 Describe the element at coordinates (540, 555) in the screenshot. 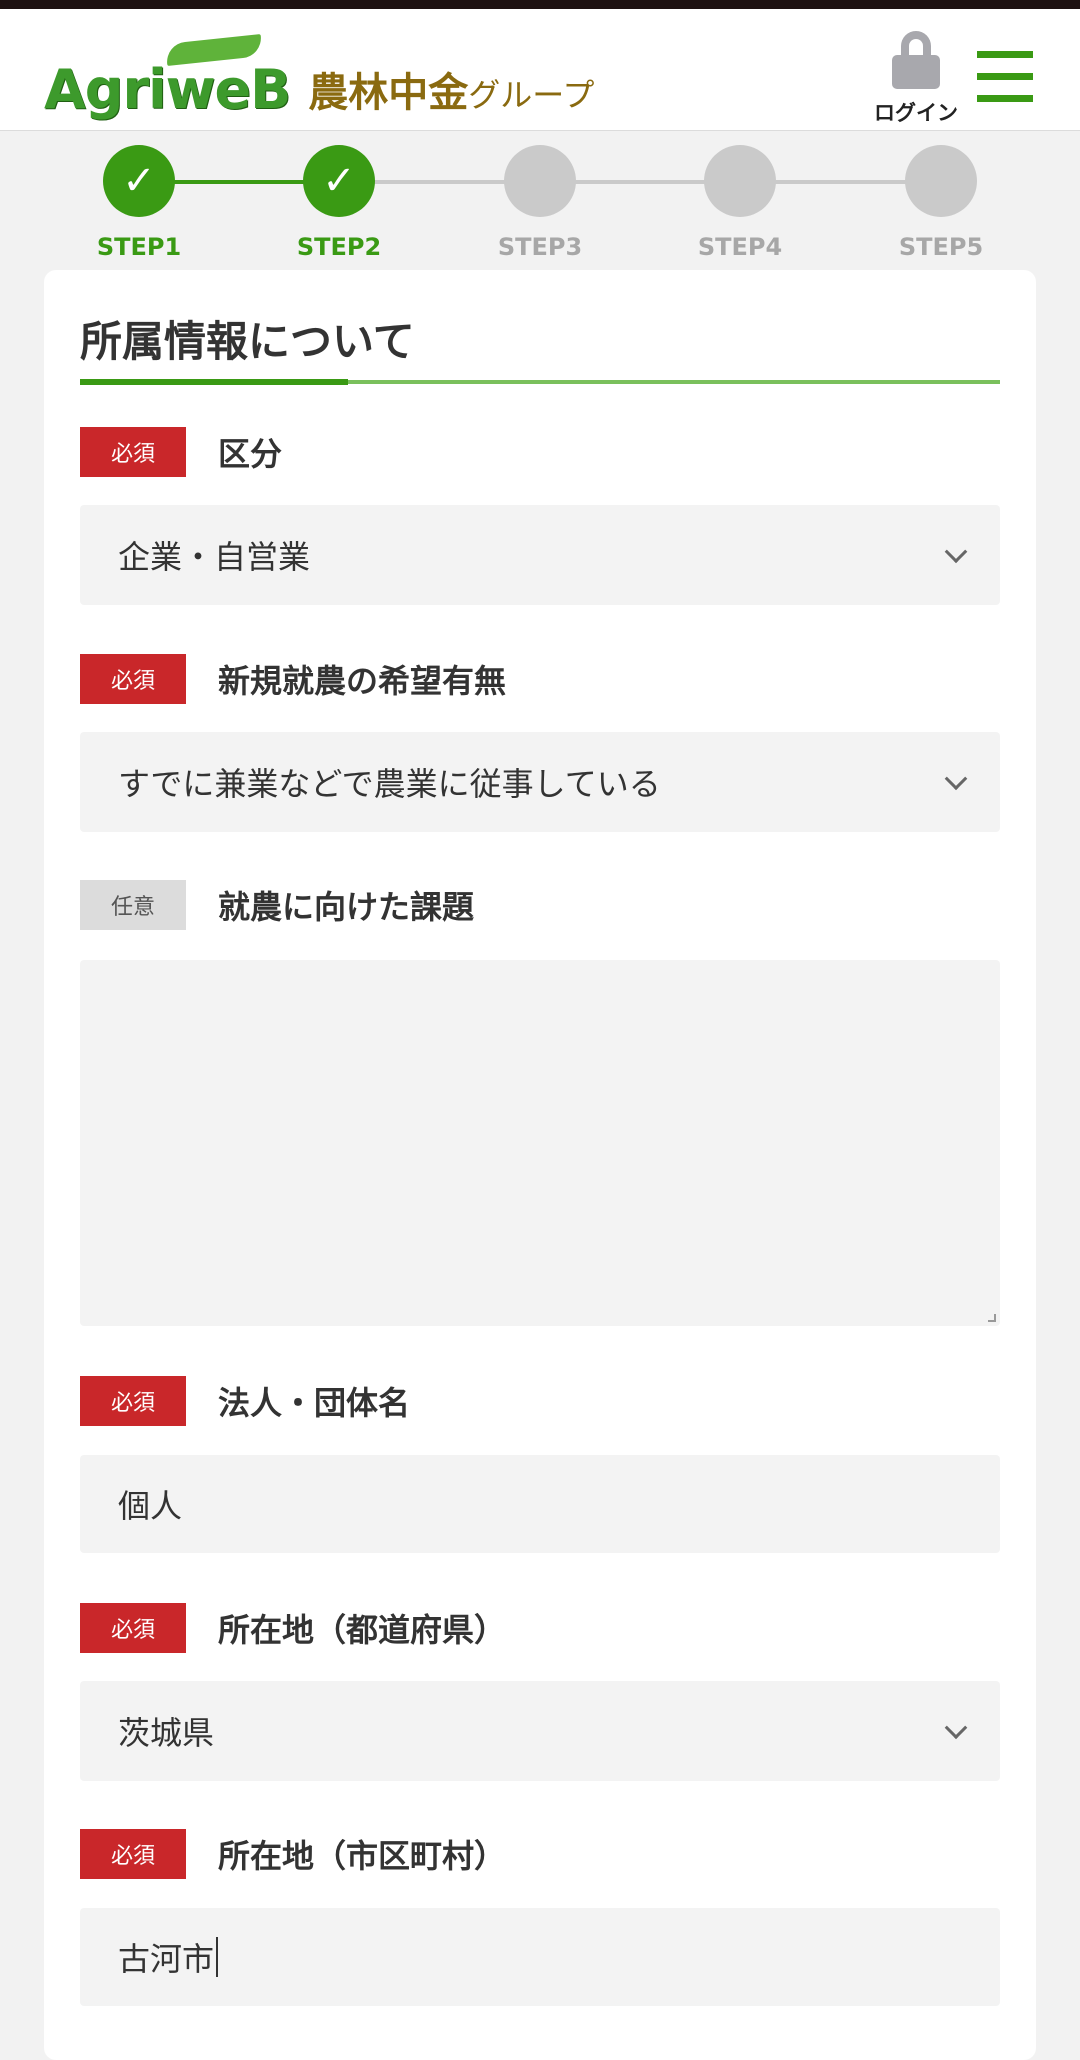

I see `category-select: 企業・自営業` at that location.